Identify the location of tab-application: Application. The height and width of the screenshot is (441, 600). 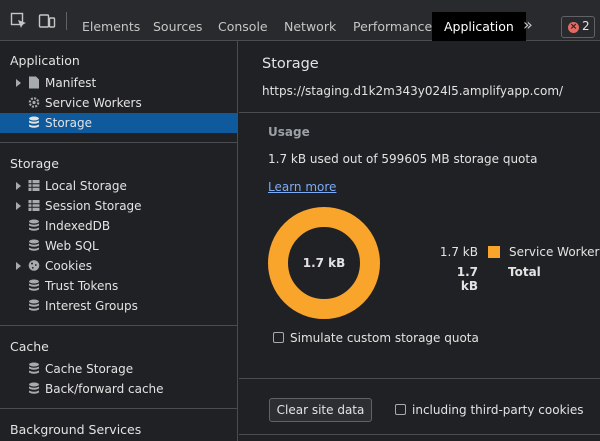
(479, 26).